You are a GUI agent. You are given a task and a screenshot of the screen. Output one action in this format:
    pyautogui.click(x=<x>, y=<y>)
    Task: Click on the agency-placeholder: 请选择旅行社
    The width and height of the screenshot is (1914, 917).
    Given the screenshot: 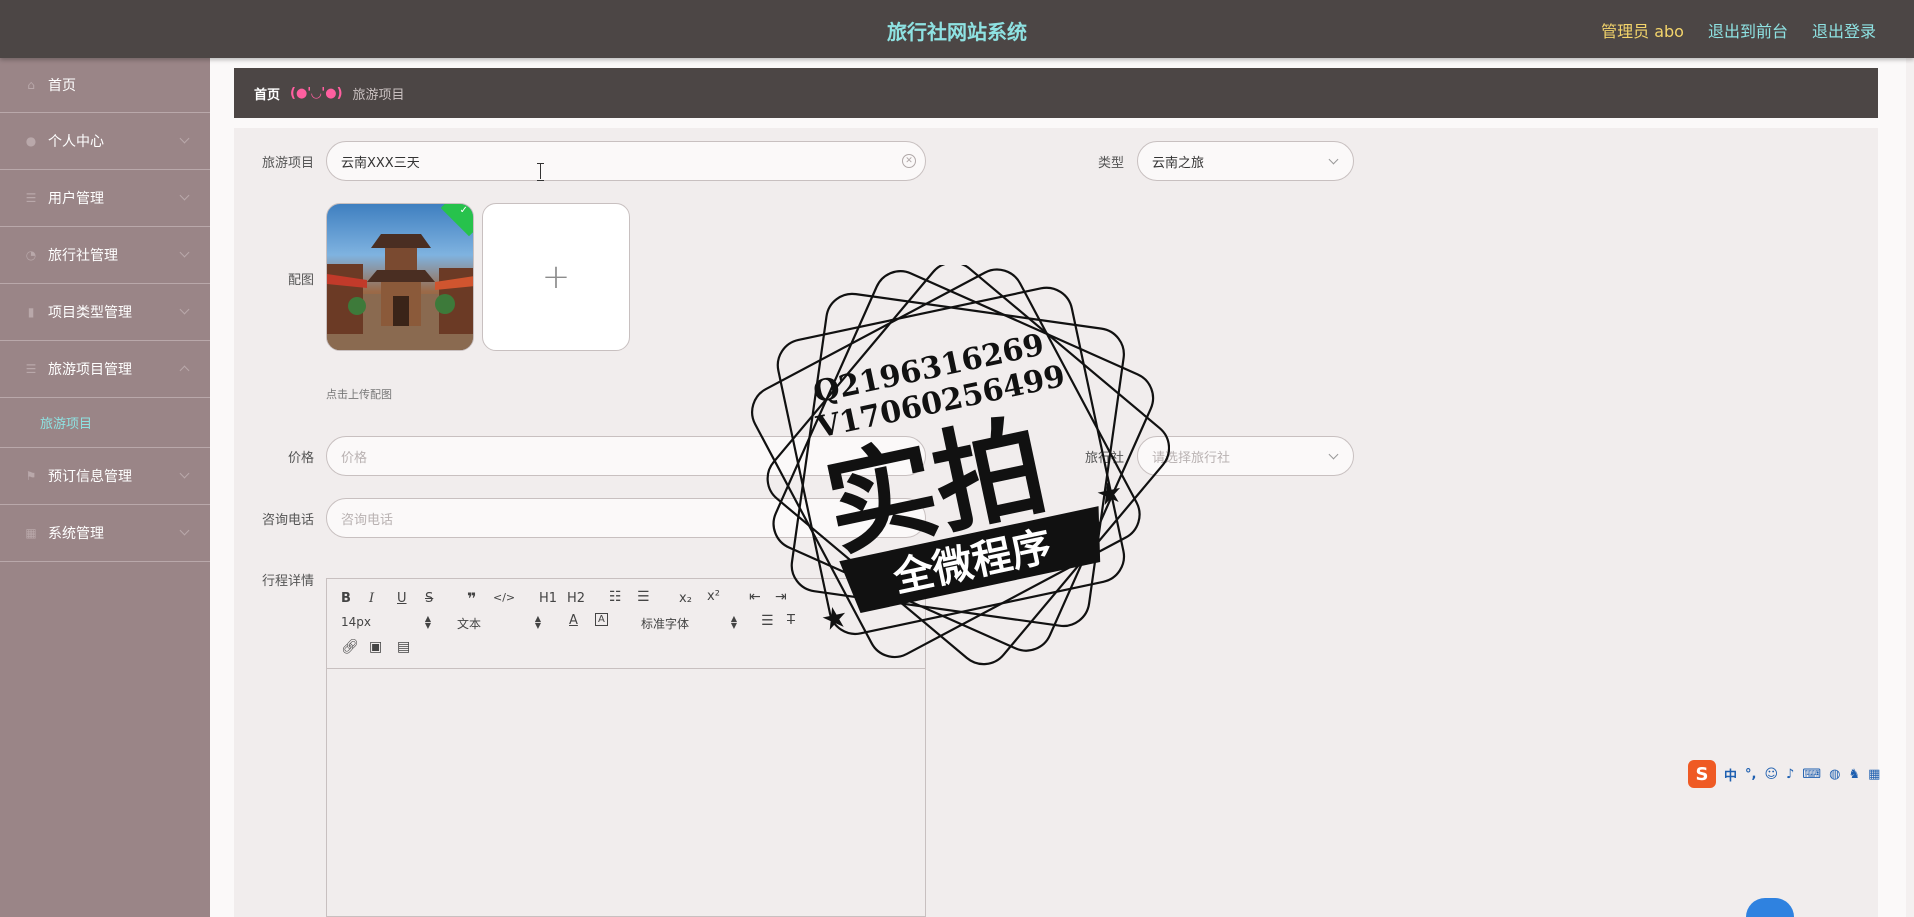 What is the action you would take?
    pyautogui.click(x=1191, y=458)
    